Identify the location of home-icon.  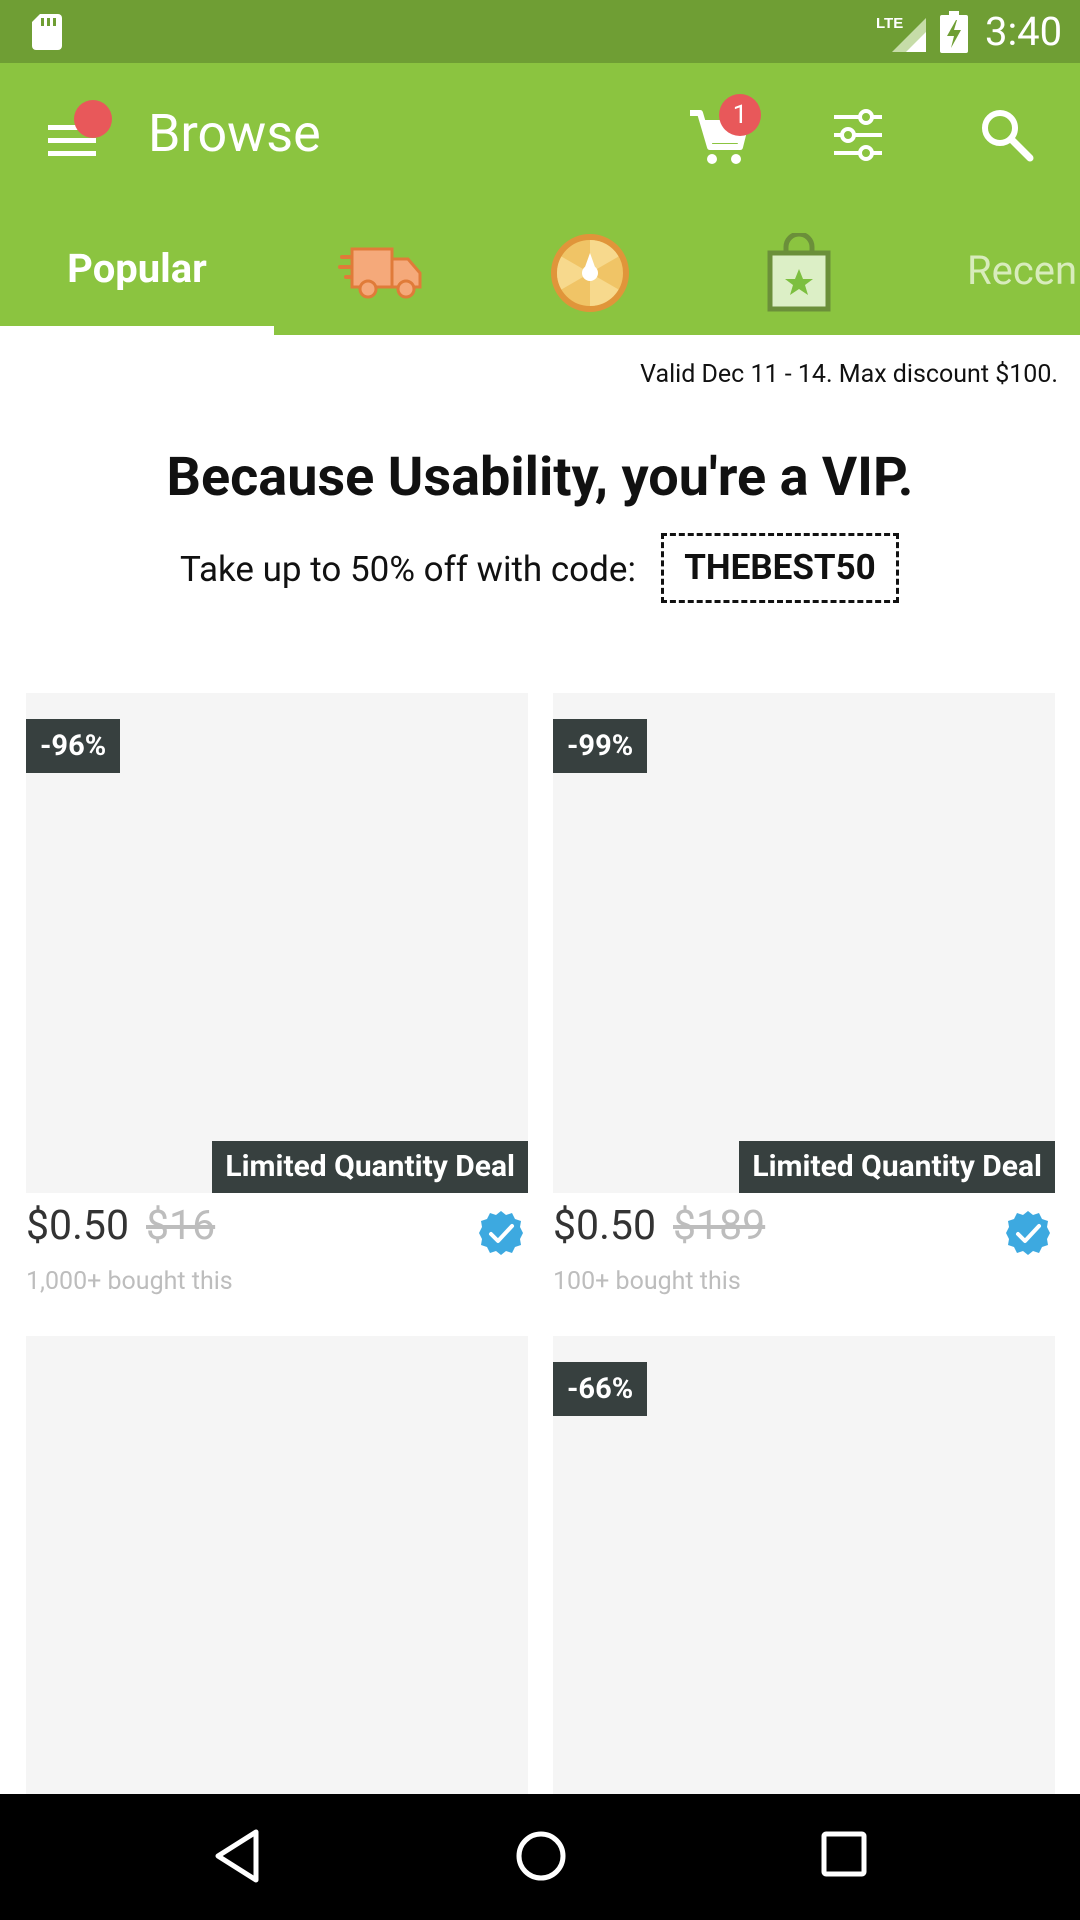
(541, 1856).